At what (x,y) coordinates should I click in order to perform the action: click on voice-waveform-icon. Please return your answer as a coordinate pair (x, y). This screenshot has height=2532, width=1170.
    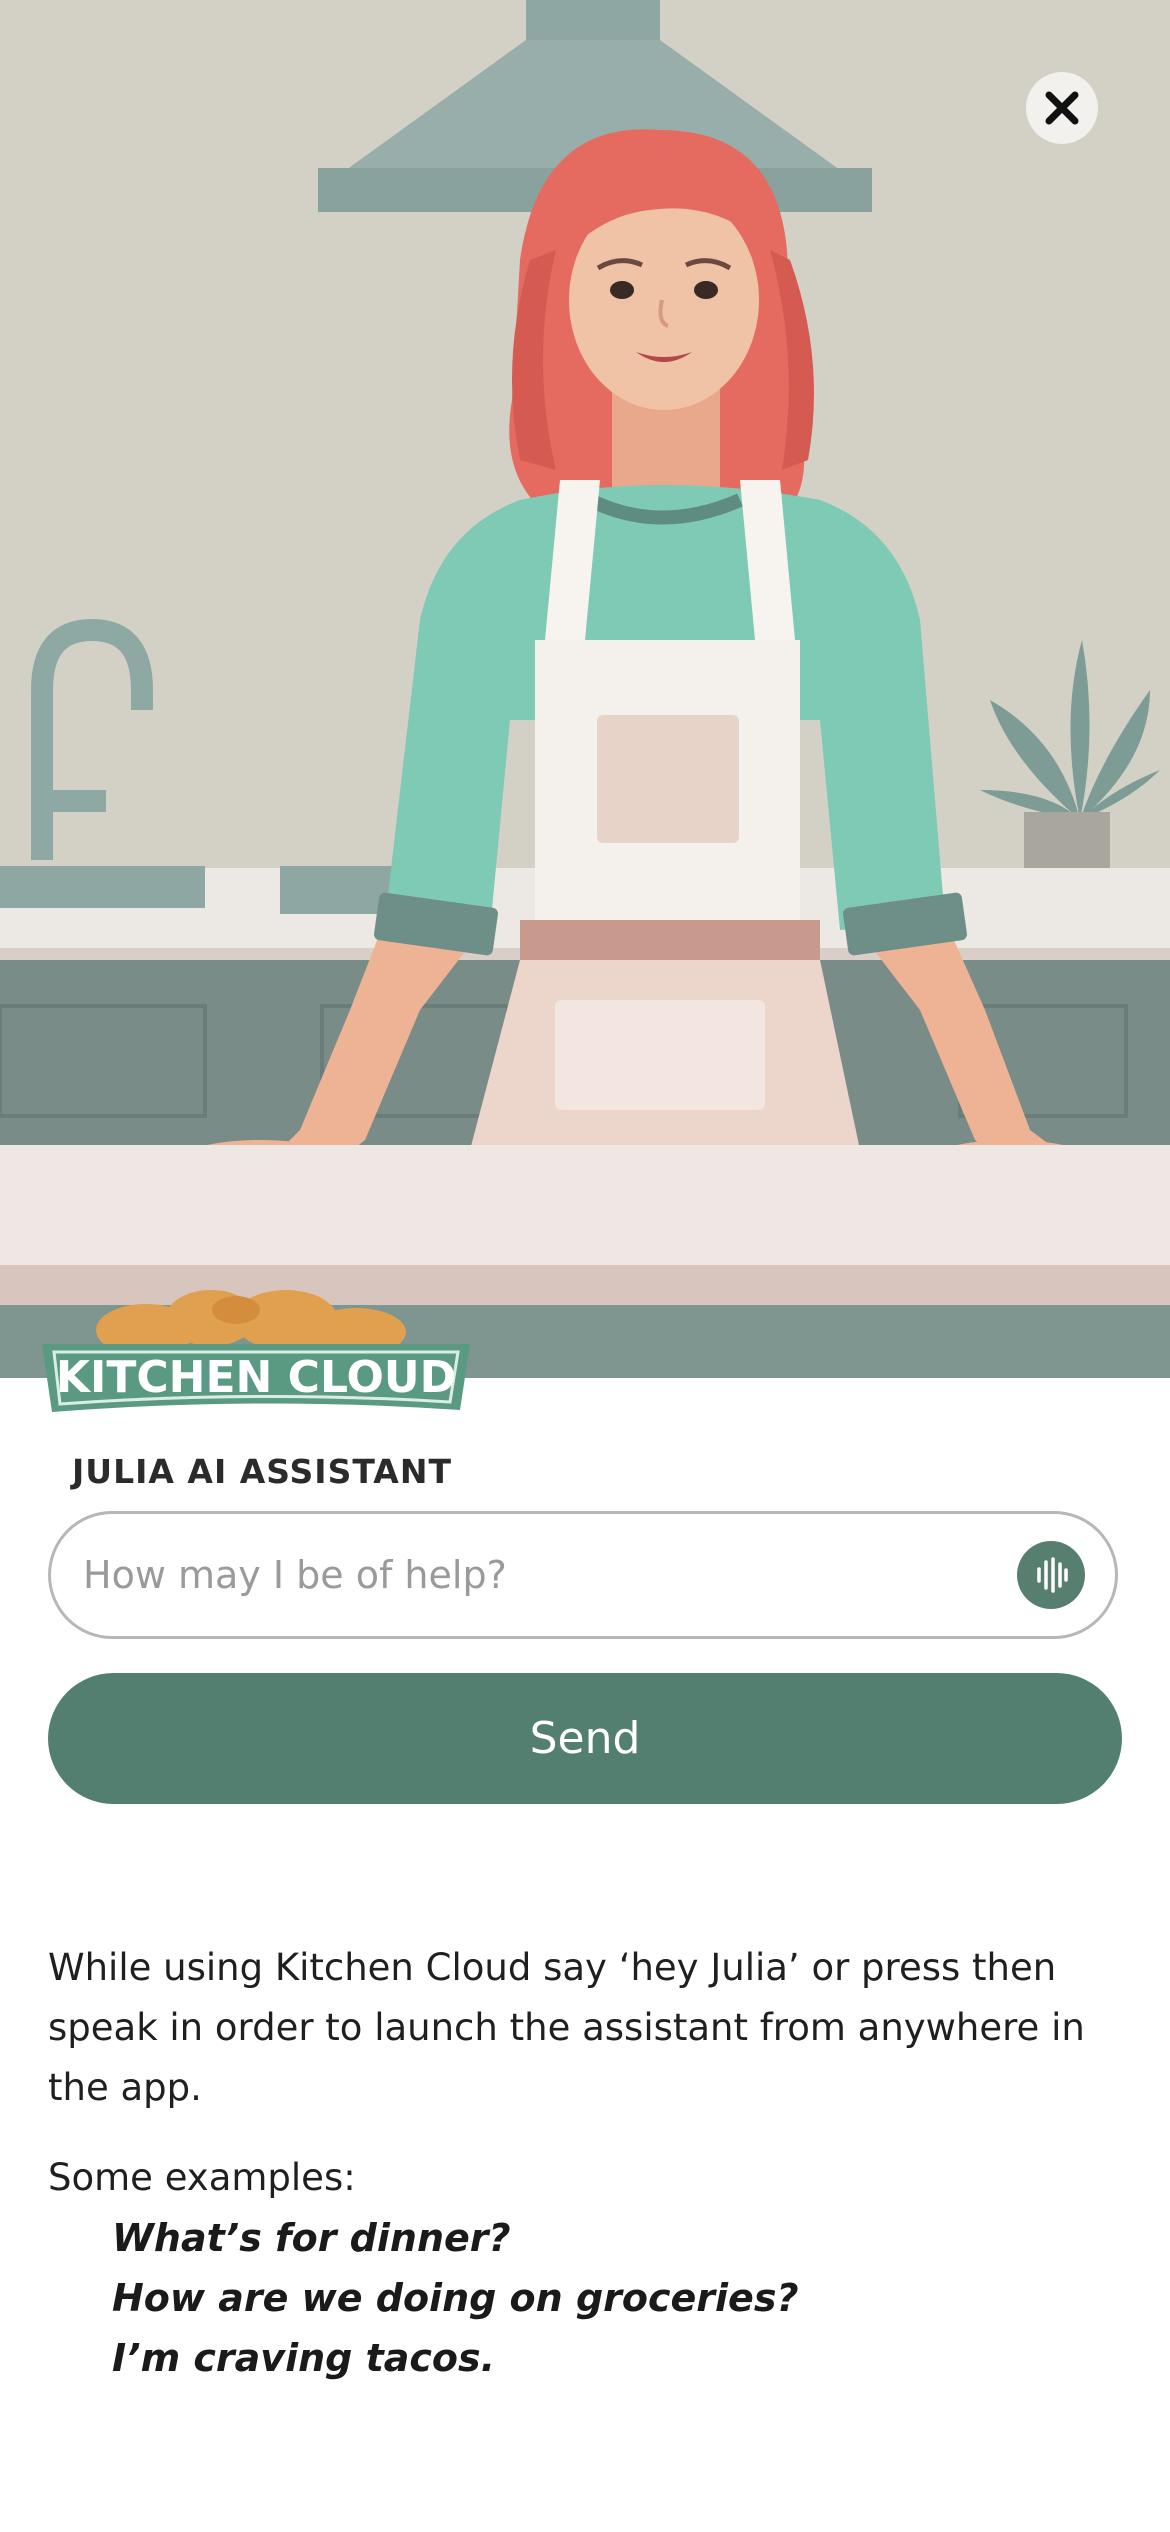
    Looking at the image, I should click on (1052, 1575).